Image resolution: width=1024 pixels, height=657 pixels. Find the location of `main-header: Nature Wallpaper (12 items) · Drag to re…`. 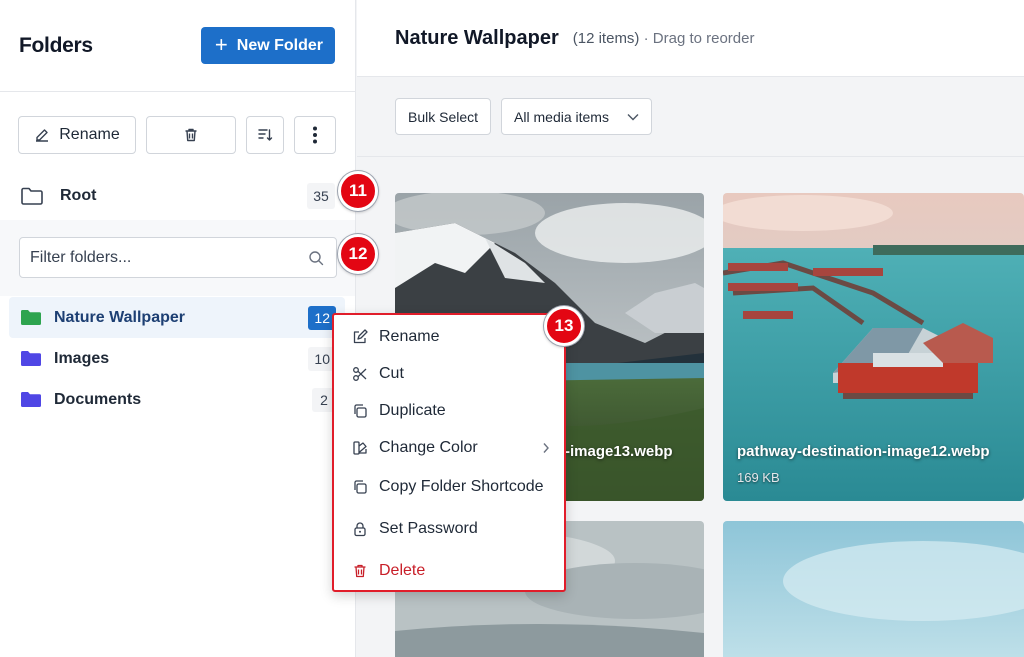

main-header: Nature Wallpaper (12 items) · Drag to re… is located at coordinates (690, 38).